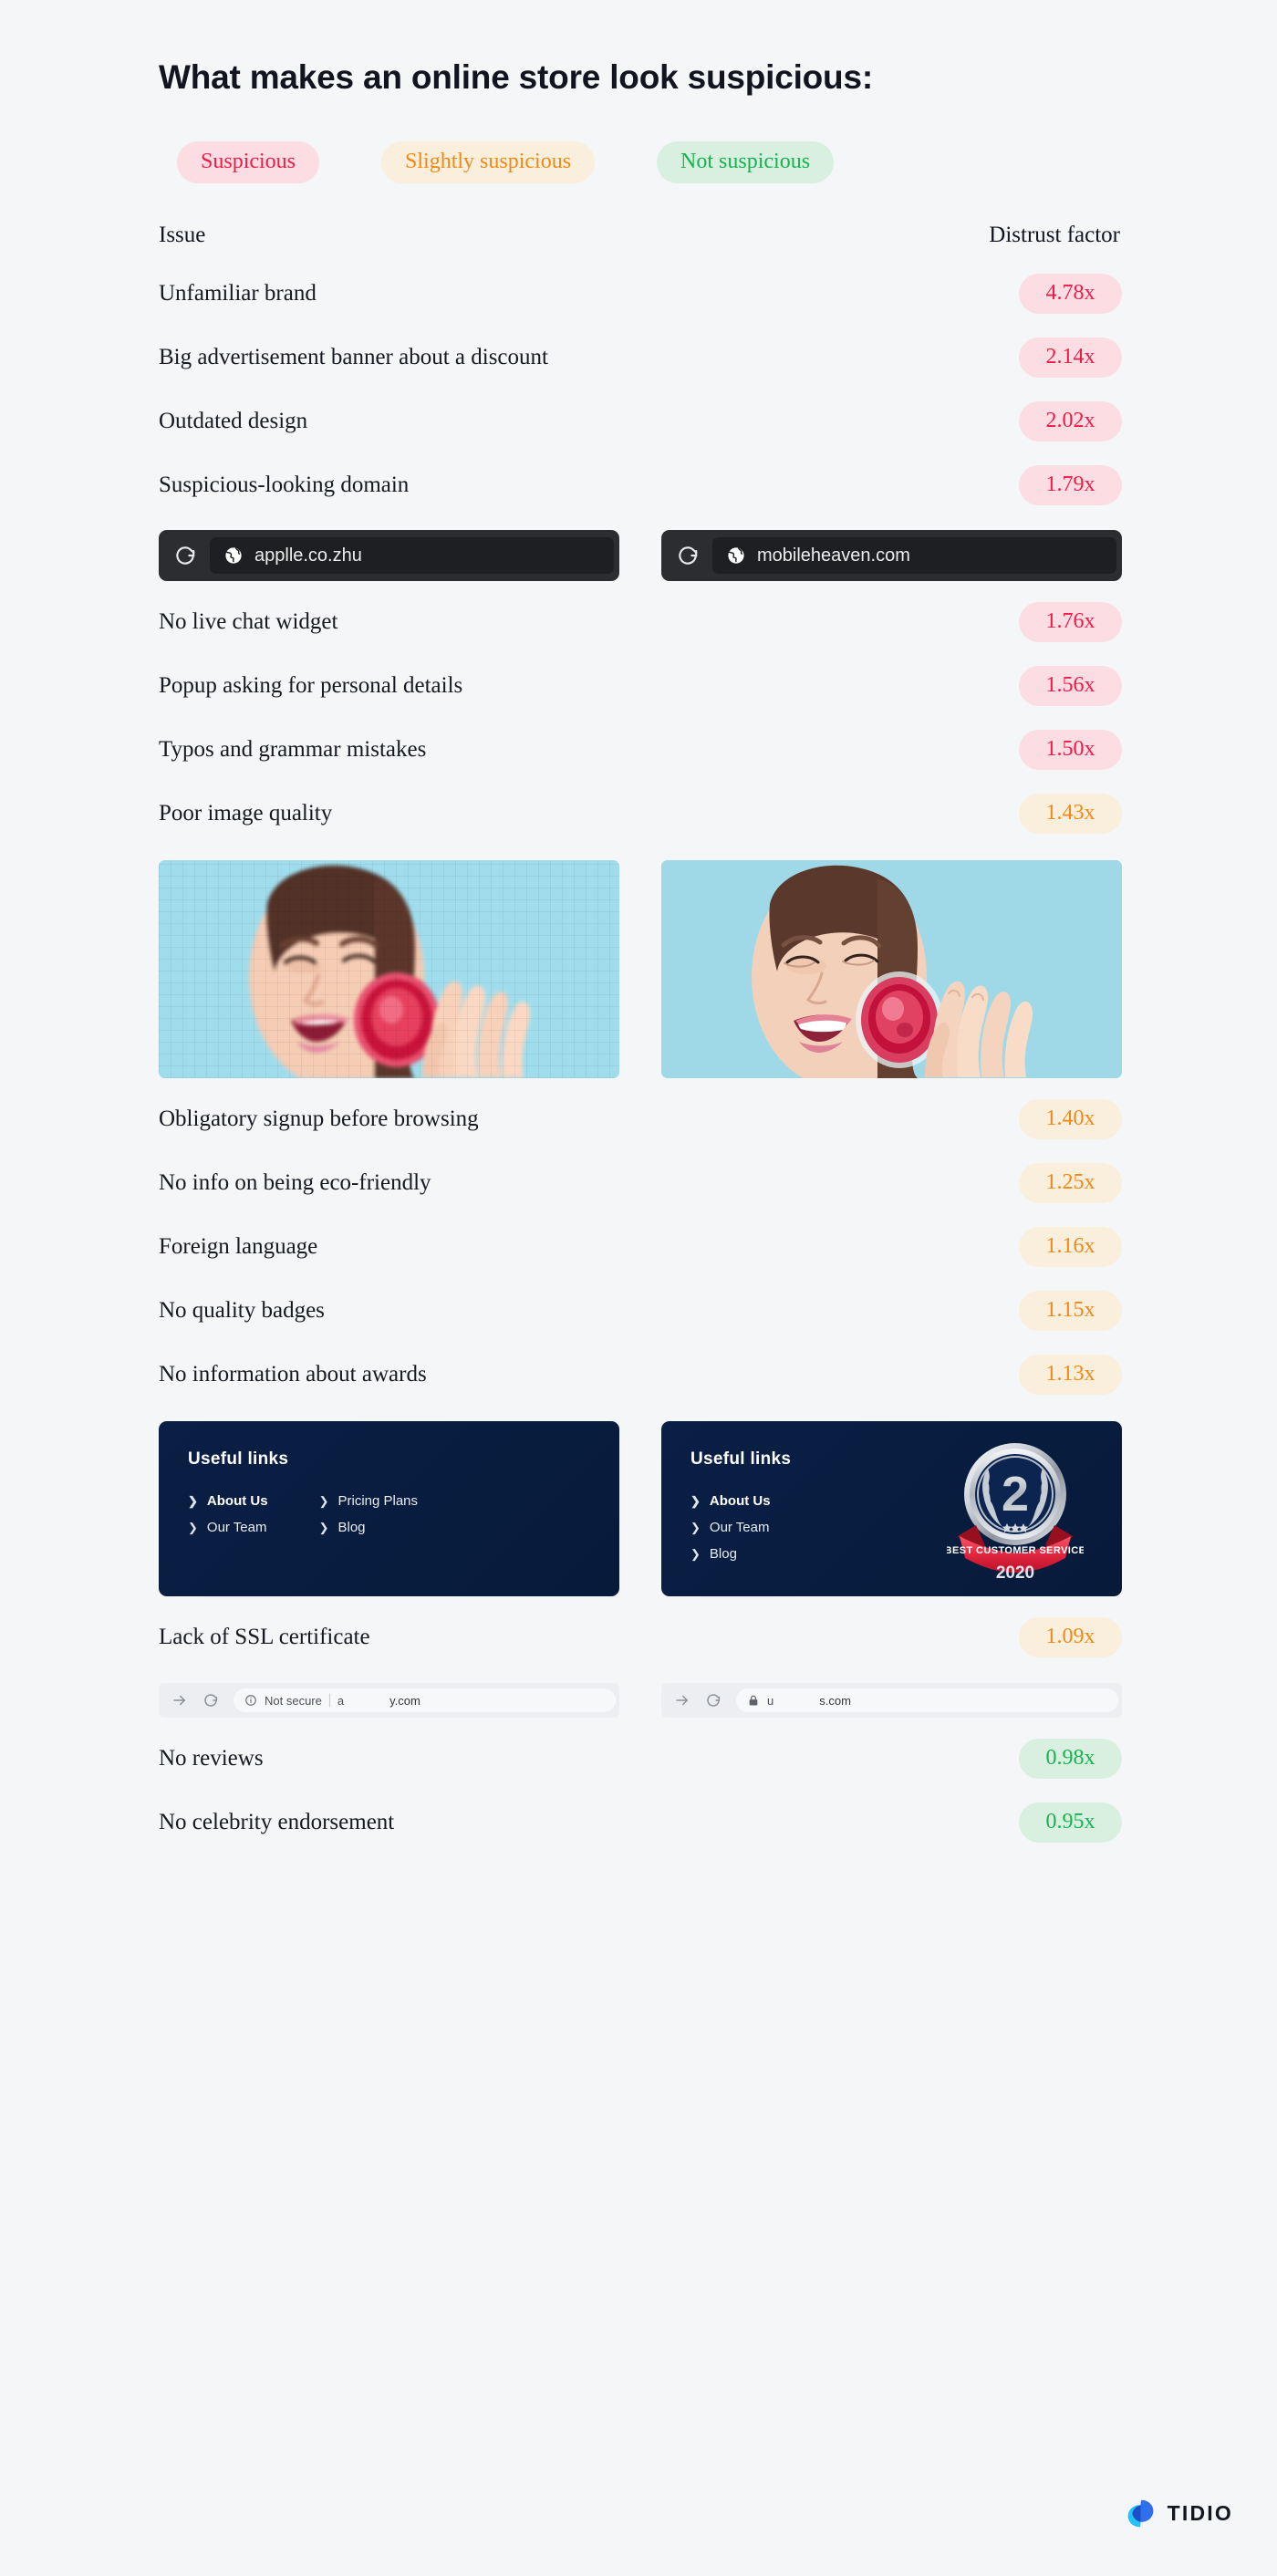 The width and height of the screenshot is (1277, 2576). What do you see at coordinates (295, 1182) in the screenshot?
I see `row-label: No info on being eco-friendly` at bounding box center [295, 1182].